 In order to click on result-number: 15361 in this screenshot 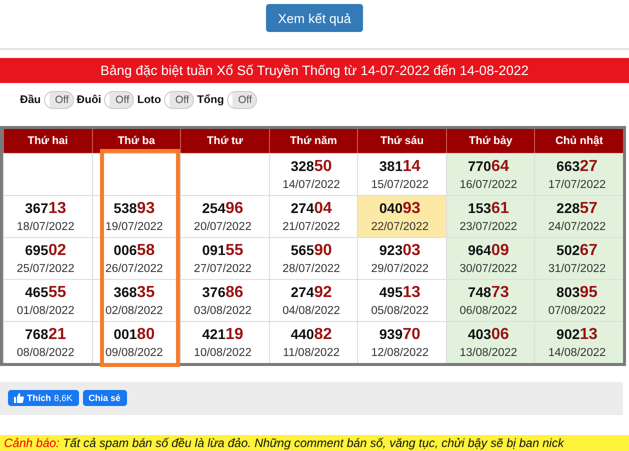, I will do `click(488, 209)`.